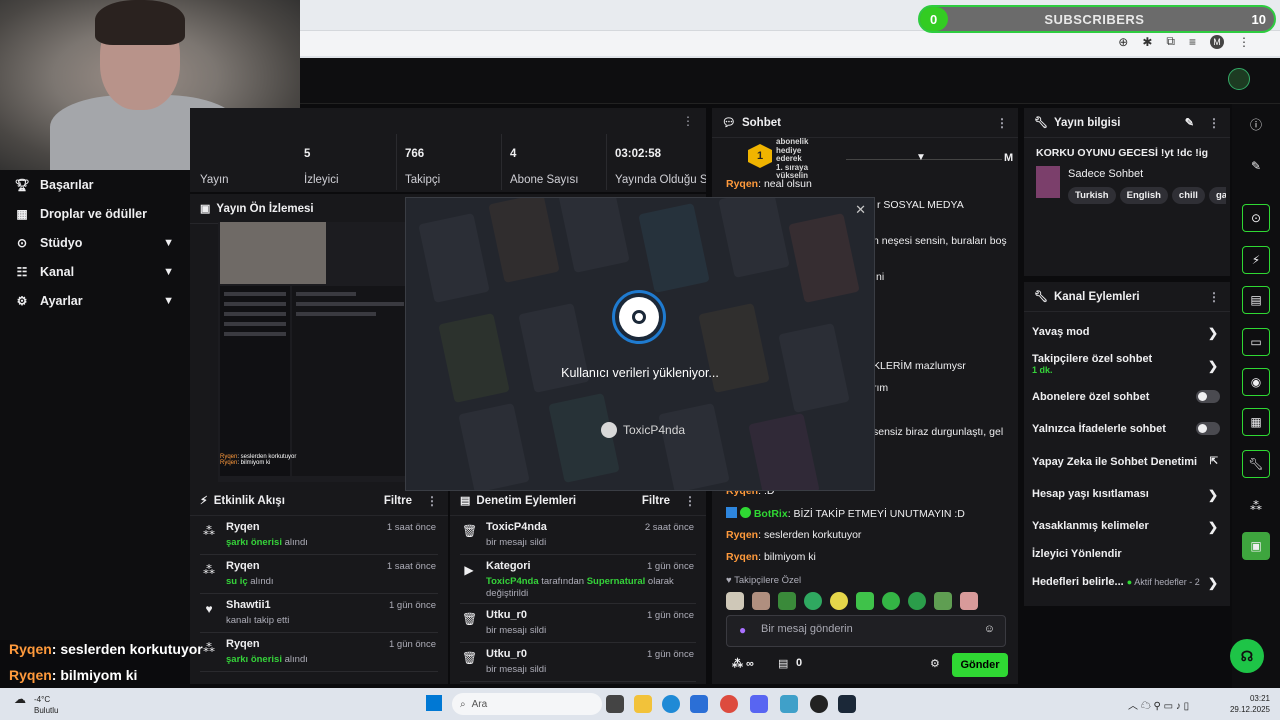 This screenshot has width=1280, height=720. I want to click on tag-chip: chill, so click(1188, 195).